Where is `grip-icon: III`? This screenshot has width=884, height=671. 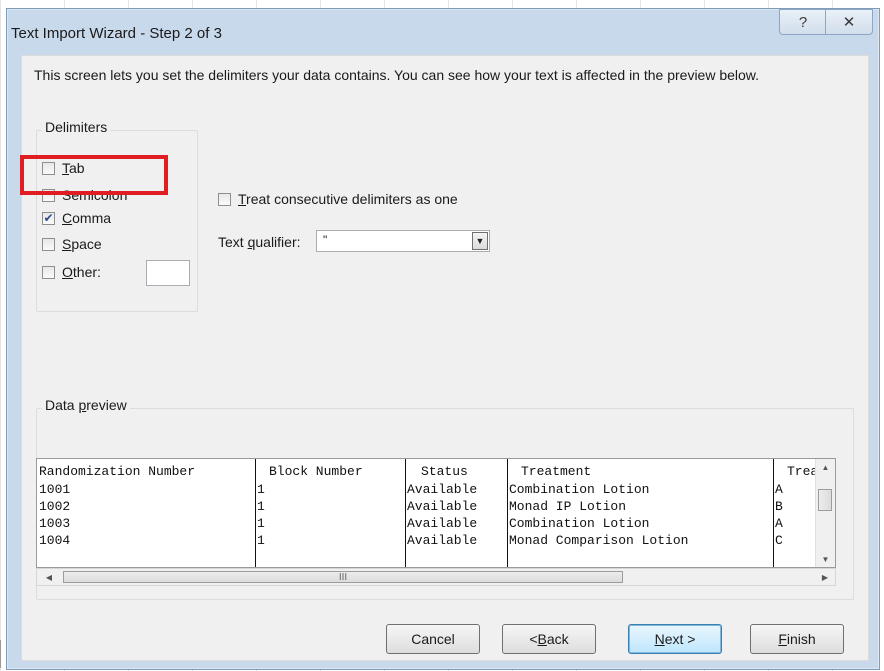 grip-icon: III is located at coordinates (343, 577).